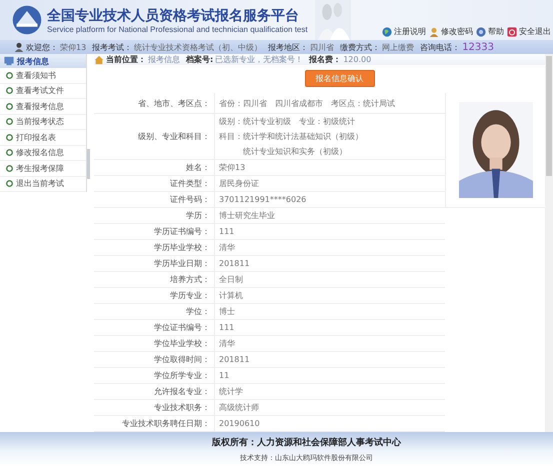 The height and width of the screenshot is (466, 553). Describe the element at coordinates (287, 121) in the screenshot. I see `field-value: 级别：统计专业初级 专业：初级统计` at that location.